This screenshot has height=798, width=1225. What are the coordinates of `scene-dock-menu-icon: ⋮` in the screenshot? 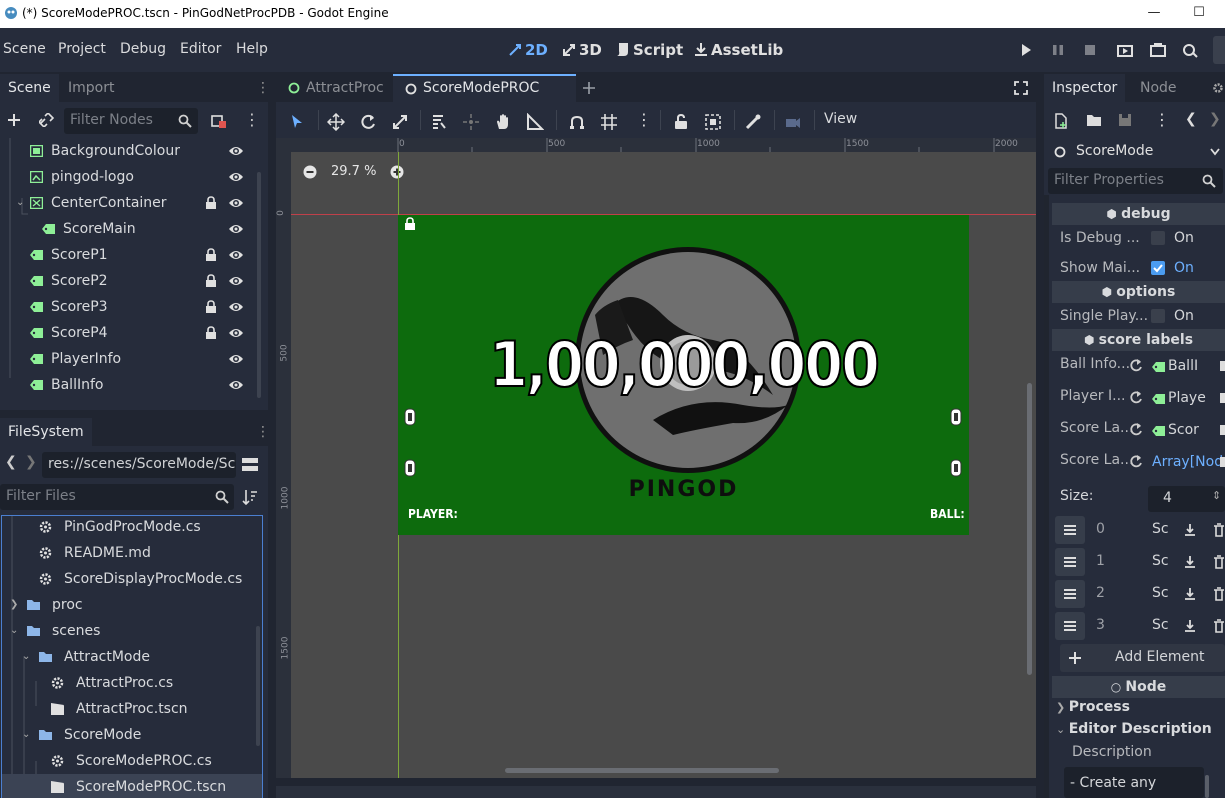 It's located at (252, 119).